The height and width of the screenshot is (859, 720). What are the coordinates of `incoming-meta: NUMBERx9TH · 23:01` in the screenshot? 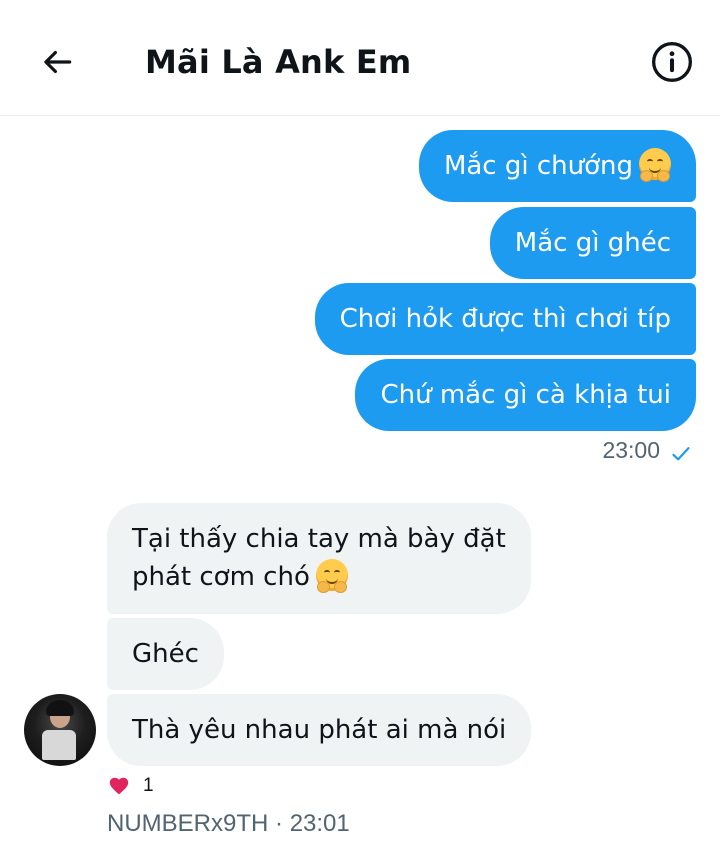 It's located at (228, 824).